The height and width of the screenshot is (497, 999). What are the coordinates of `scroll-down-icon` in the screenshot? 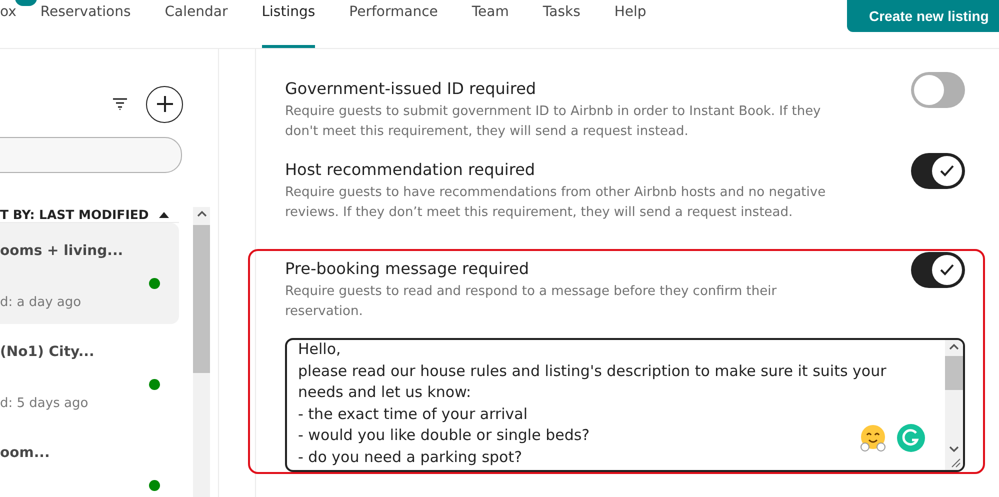 It's located at (954, 449).